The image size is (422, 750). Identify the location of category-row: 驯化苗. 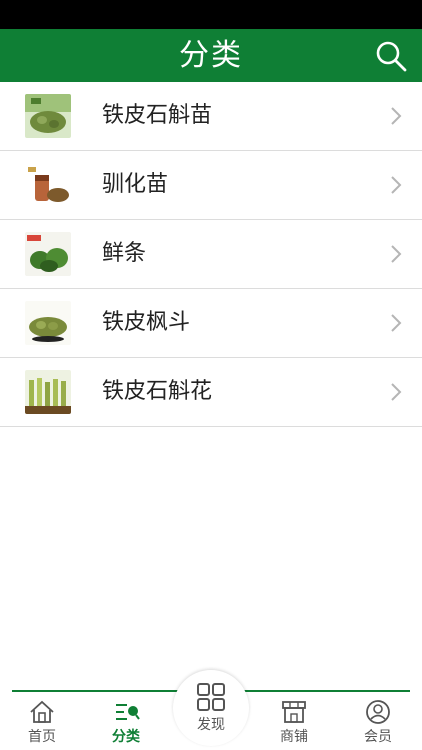
(211, 185).